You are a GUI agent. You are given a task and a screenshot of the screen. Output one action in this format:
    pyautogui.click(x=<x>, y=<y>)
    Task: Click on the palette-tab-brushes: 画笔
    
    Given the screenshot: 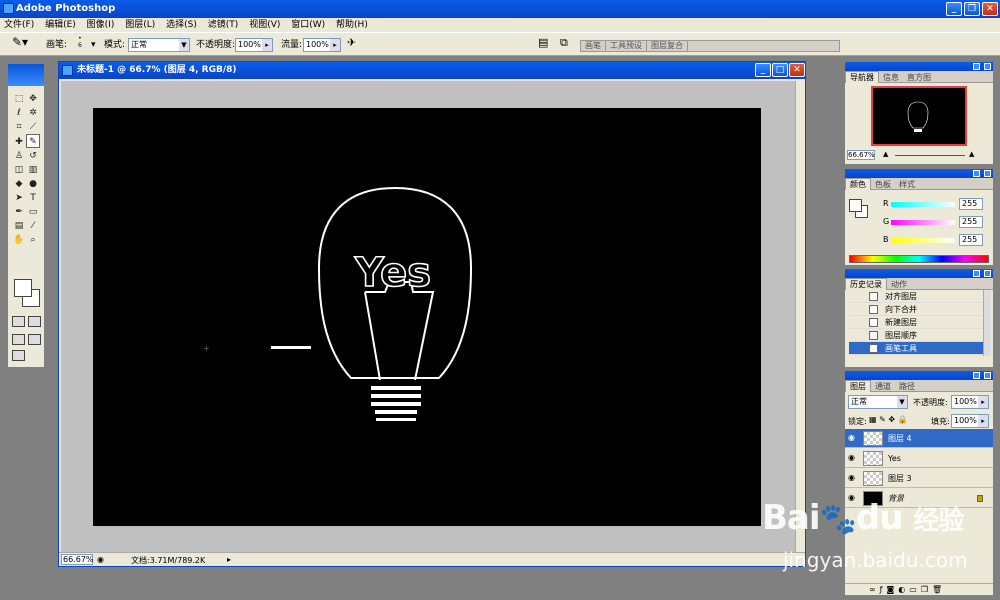 What is the action you would take?
    pyautogui.click(x=593, y=46)
    